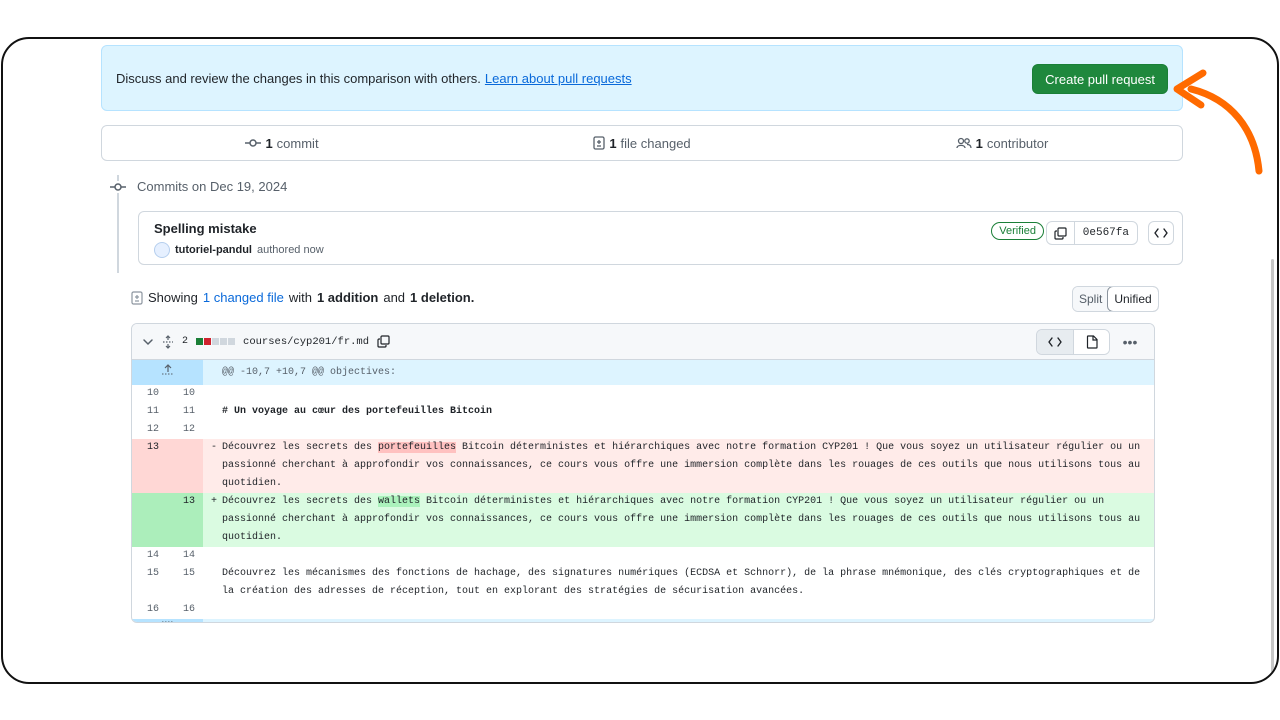 The width and height of the screenshot is (1280, 720). What do you see at coordinates (1132, 299) in the screenshot?
I see `unified-view-button: Unified` at bounding box center [1132, 299].